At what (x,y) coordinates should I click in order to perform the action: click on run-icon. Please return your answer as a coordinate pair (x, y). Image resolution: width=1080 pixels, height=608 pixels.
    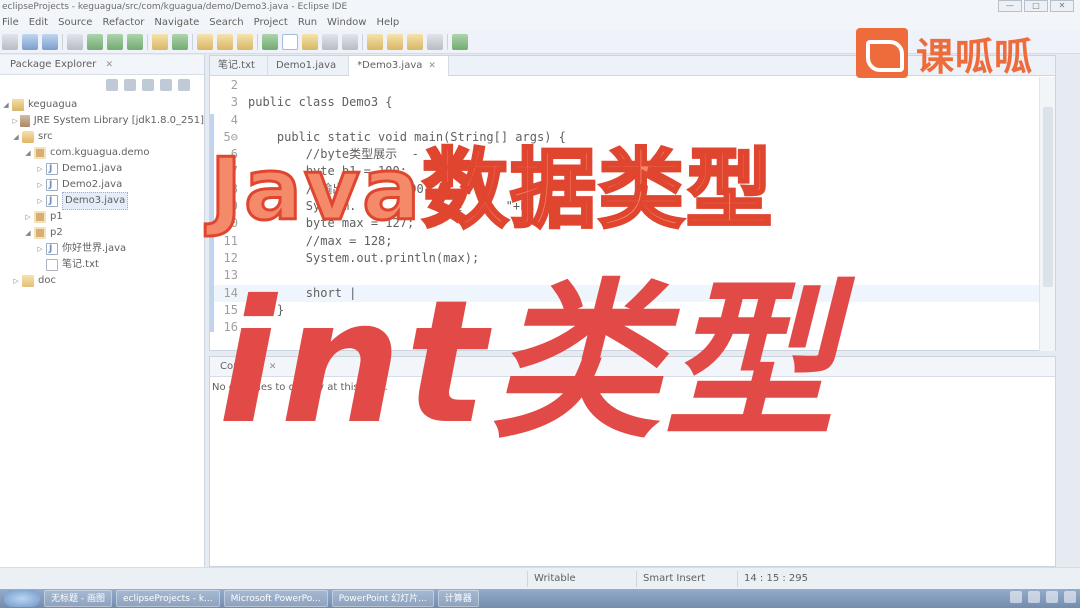
    Looking at the image, I should click on (95, 41).